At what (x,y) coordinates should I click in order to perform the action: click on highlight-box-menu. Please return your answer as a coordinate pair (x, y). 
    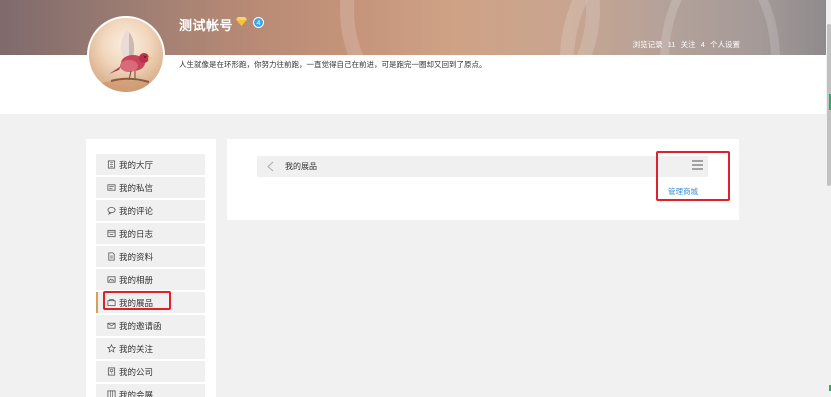
    Looking at the image, I should click on (693, 176).